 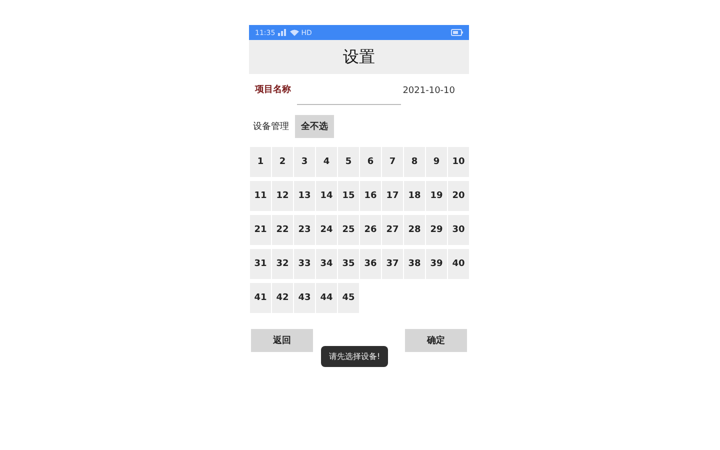 I want to click on device-button: 10, so click(x=458, y=162).